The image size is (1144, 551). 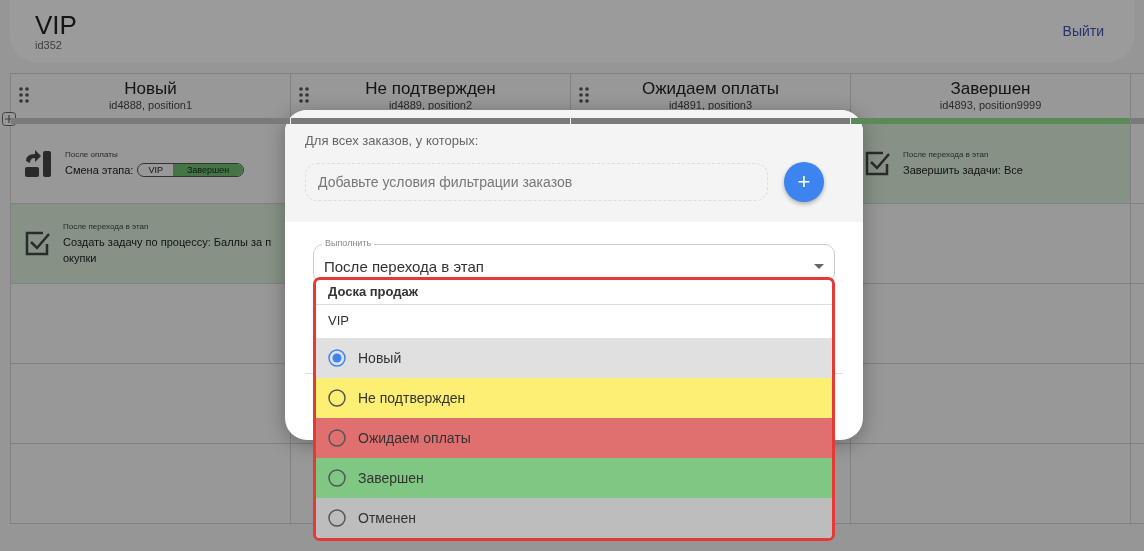 I want to click on filter-label: Для всех заказов, у которых:, so click(x=392, y=140).